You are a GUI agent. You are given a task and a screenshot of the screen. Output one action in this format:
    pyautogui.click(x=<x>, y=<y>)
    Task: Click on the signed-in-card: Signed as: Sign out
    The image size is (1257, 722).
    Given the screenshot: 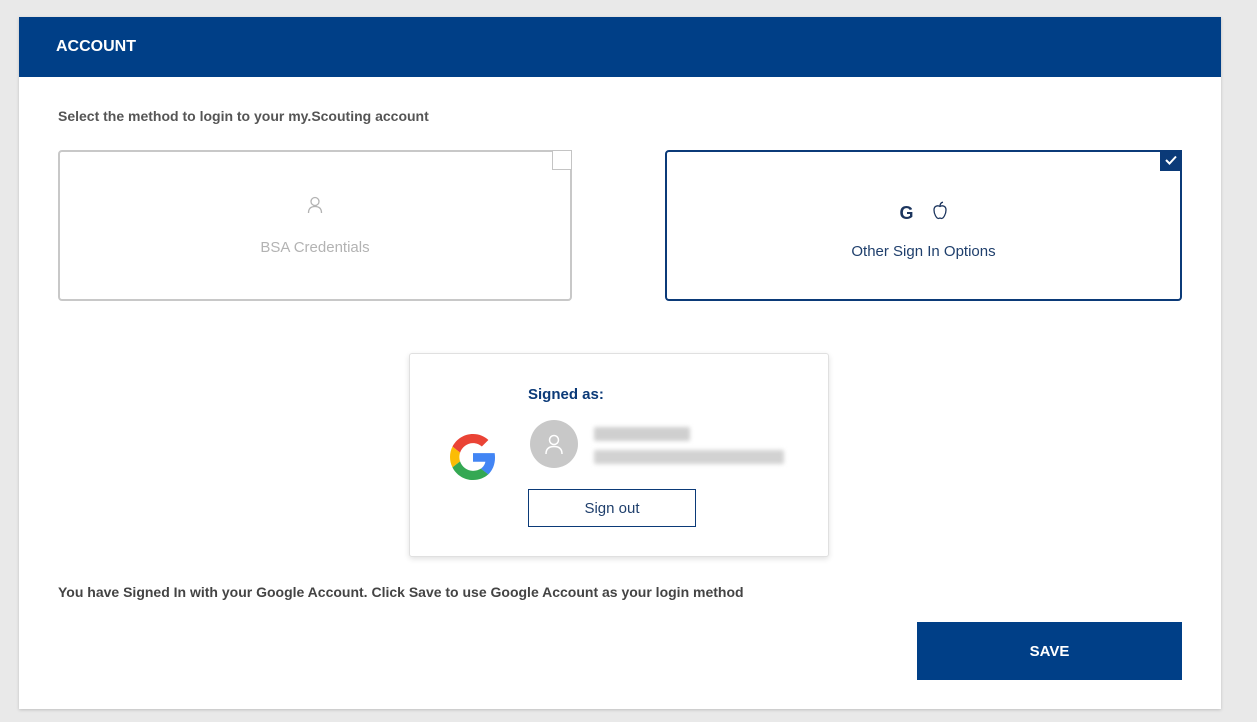 What is the action you would take?
    pyautogui.click(x=619, y=455)
    